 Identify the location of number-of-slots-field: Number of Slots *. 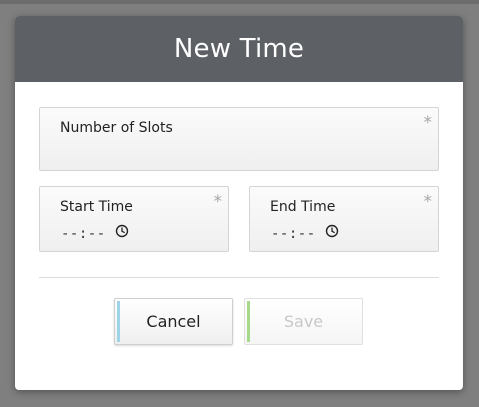
(239, 139).